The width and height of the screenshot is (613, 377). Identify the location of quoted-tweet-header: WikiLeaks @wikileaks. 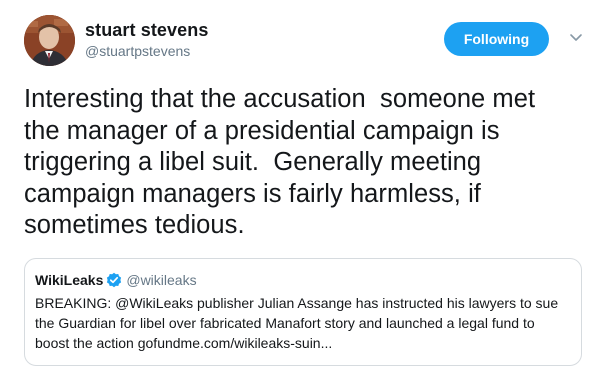
(116, 280).